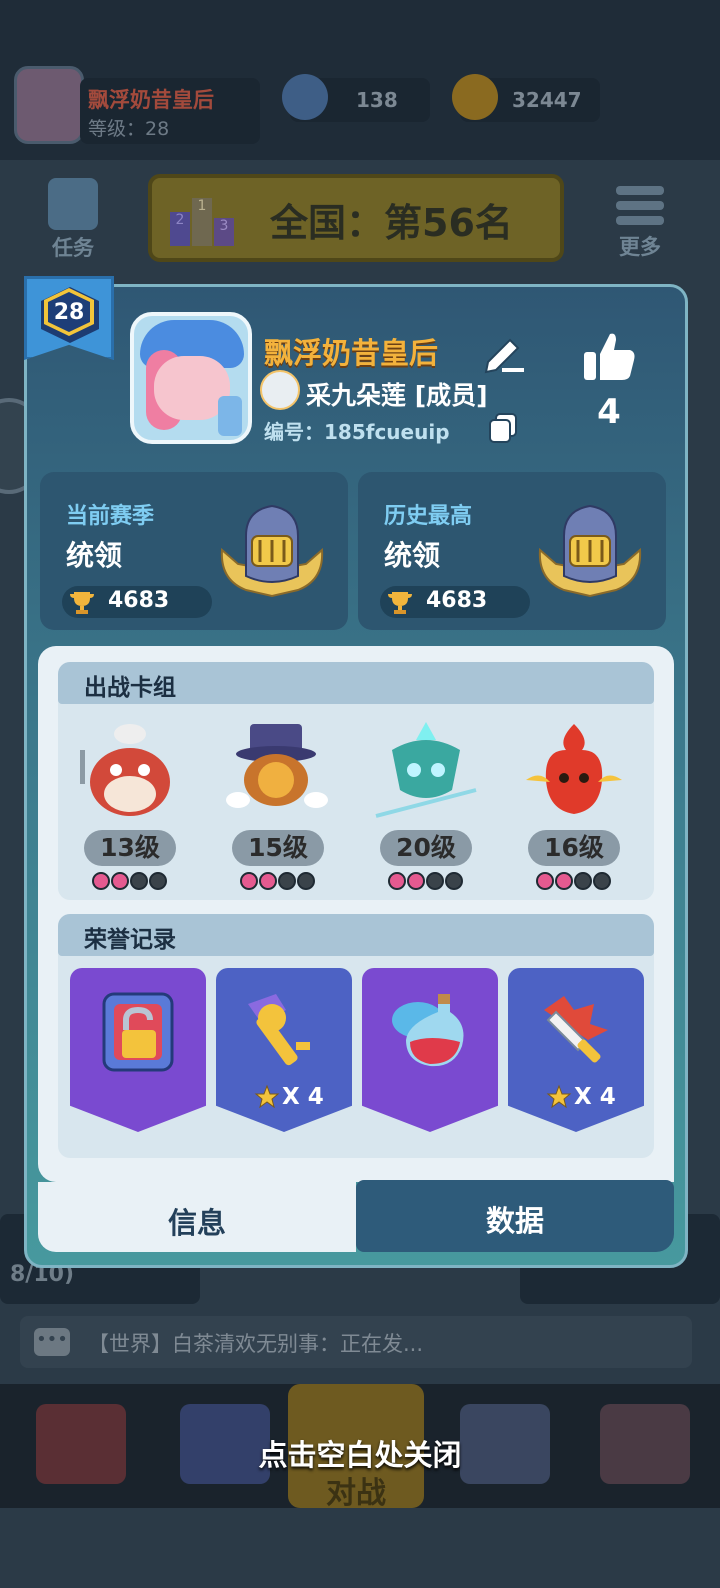 The height and width of the screenshot is (1588, 720). What do you see at coordinates (412, 555) in the screenshot?
I see `best-season-rank: 统领` at bounding box center [412, 555].